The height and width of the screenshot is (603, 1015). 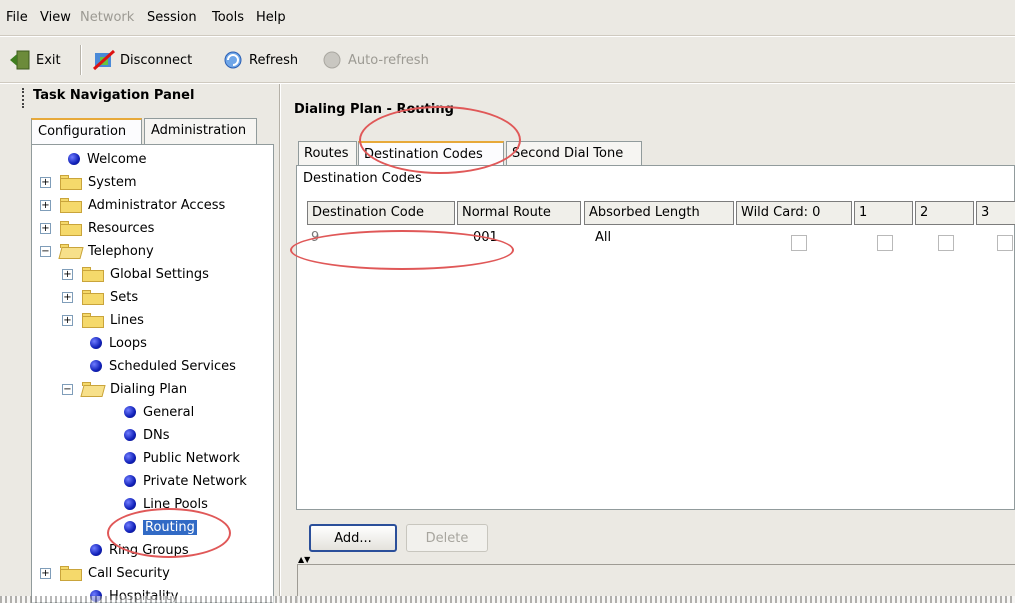 What do you see at coordinates (129, 573) in the screenshot?
I see `tree-label: Call Security` at bounding box center [129, 573].